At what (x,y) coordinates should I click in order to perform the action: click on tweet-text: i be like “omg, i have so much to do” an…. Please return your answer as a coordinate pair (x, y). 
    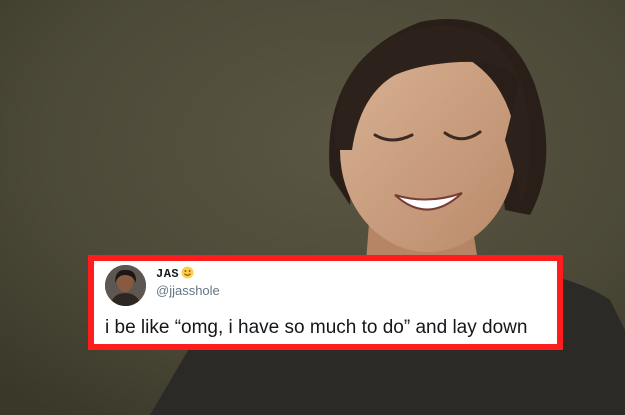
    Looking at the image, I should click on (316, 327).